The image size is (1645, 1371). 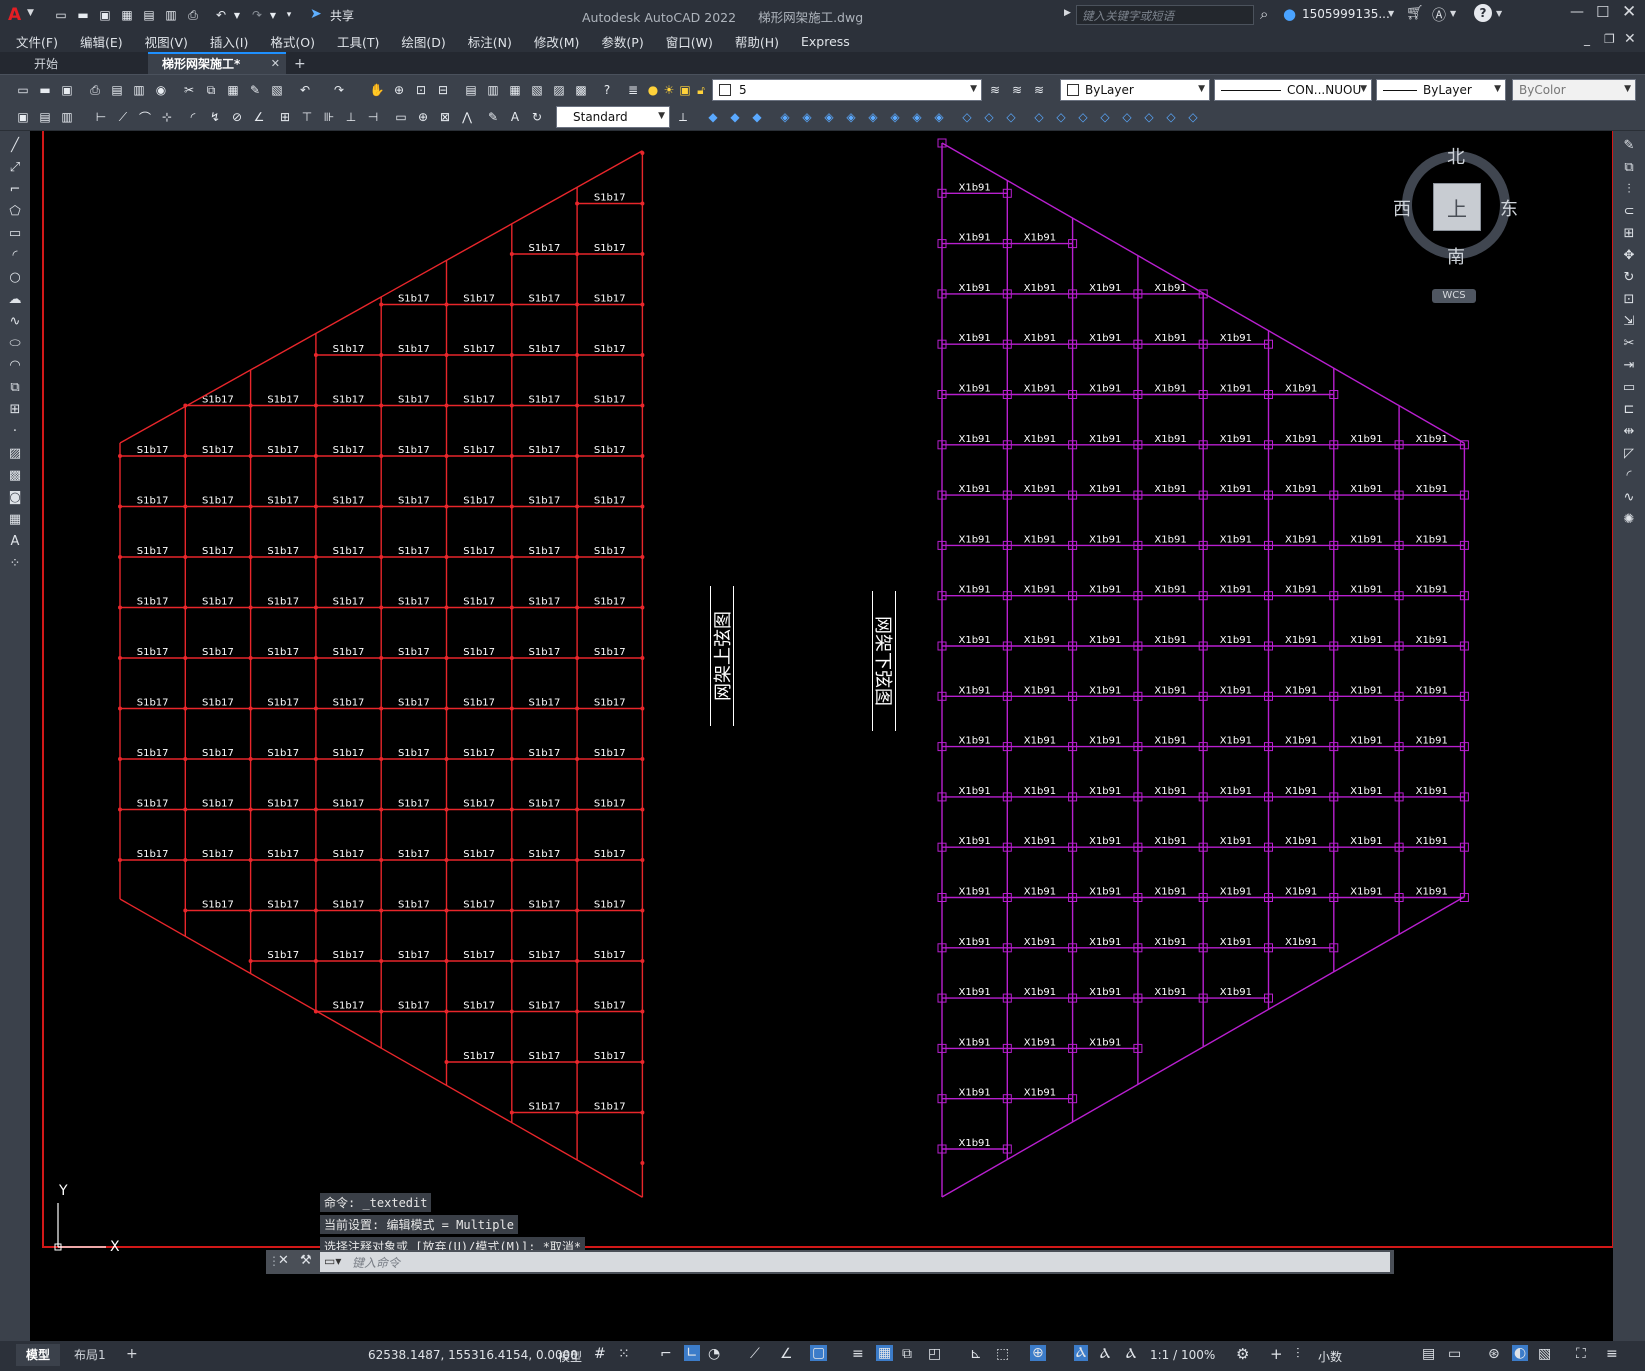 What do you see at coordinates (61, 15) in the screenshot?
I see `new-file-icon: ▭` at bounding box center [61, 15].